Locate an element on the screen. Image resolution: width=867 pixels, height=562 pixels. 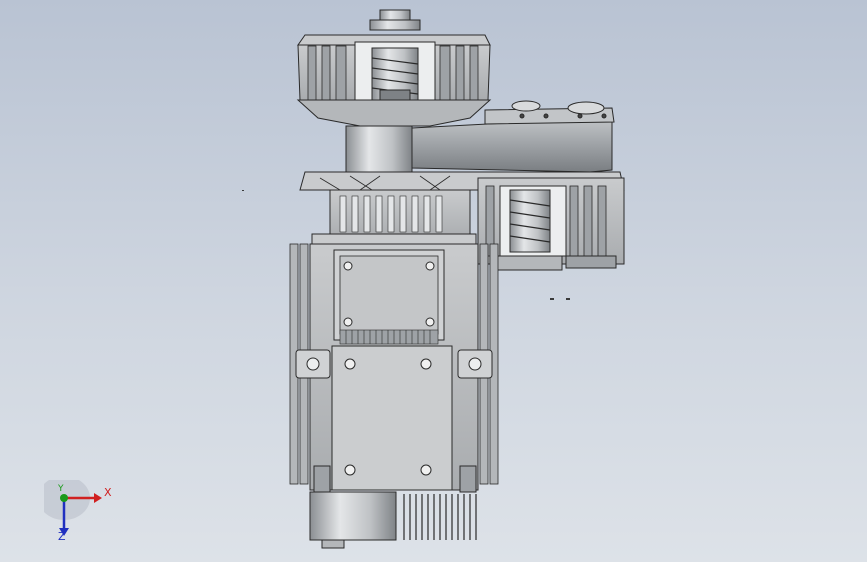
y-axis-label: Y is located at coordinates (61, 489).